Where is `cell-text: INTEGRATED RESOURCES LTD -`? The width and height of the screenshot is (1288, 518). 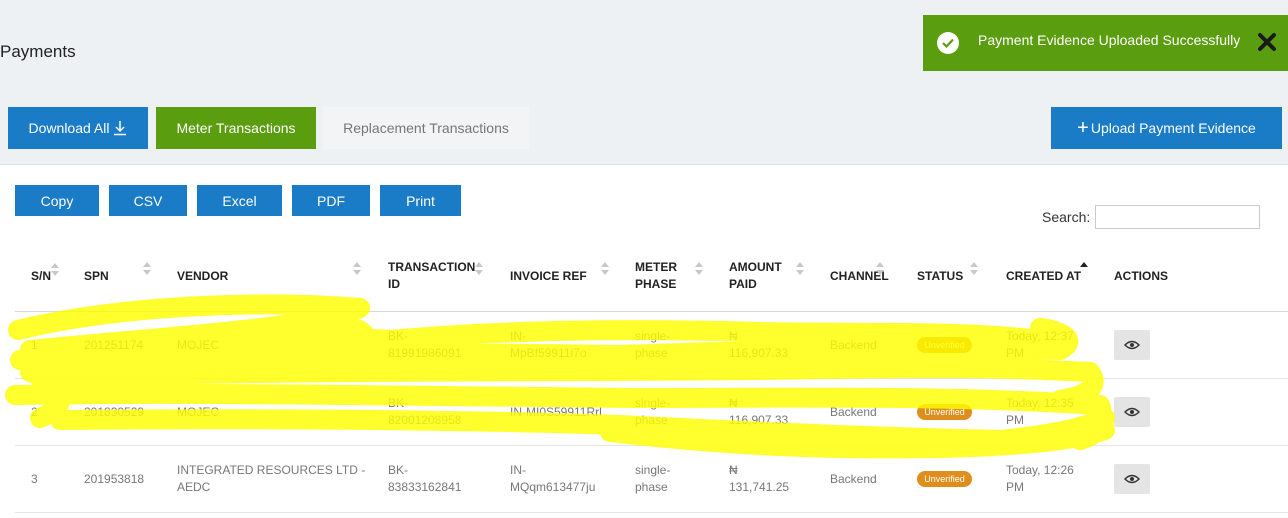
cell-text: INTEGRATED RESOURCES LTD - is located at coordinates (271, 470).